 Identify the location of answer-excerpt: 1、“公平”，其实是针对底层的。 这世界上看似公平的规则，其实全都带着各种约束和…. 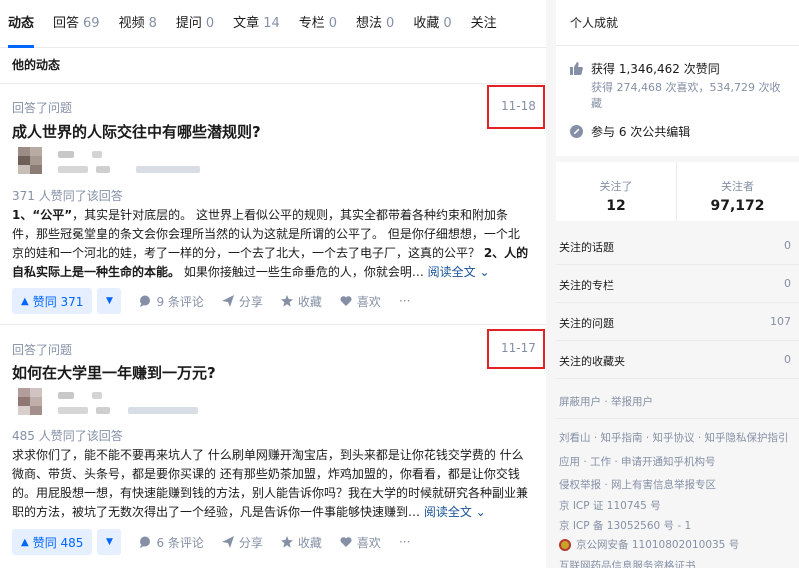
(271, 244).